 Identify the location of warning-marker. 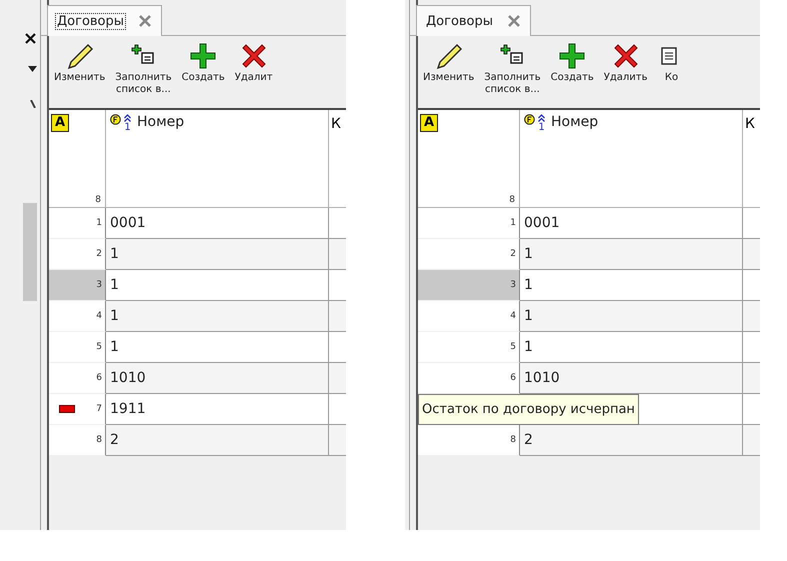
(67, 409).